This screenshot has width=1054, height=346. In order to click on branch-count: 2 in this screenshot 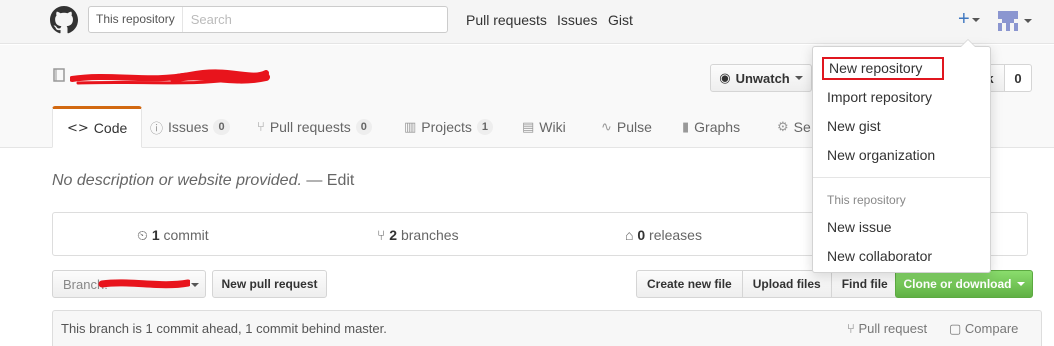, I will do `click(393, 235)`.